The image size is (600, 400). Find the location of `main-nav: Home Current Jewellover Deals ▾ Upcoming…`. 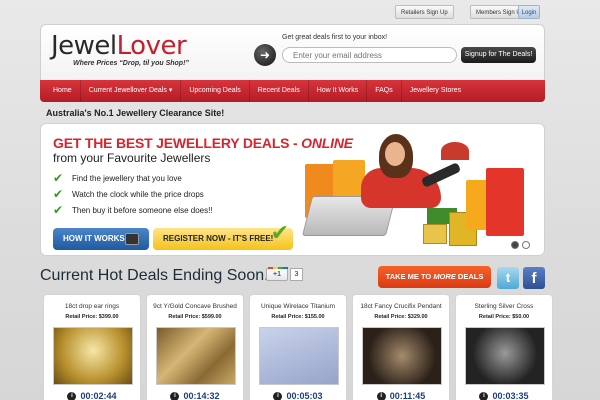

main-nav: Home Current Jewellover Deals ▾ Upcoming… is located at coordinates (292, 91).